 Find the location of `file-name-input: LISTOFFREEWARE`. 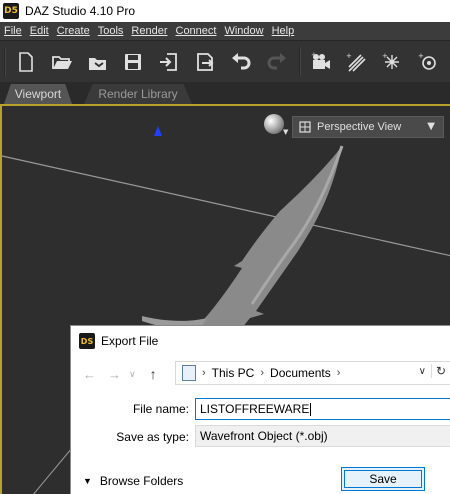

file-name-input: LISTOFFREEWARE is located at coordinates (322, 409).